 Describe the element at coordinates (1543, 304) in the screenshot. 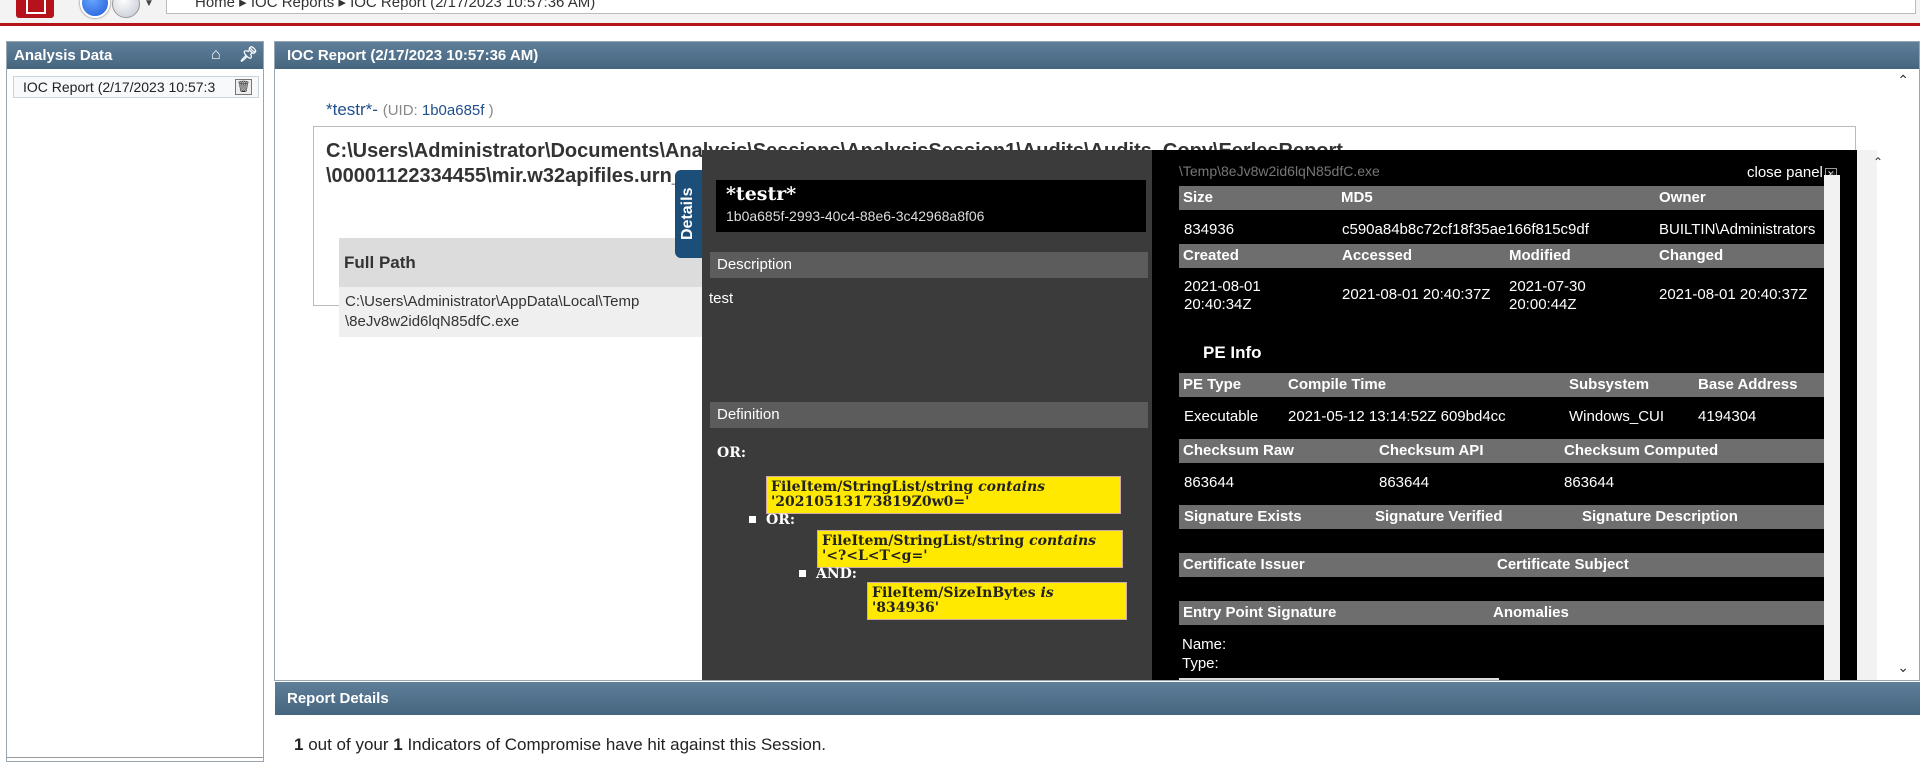

I see `modified-value-time: 20:00:44Z` at that location.